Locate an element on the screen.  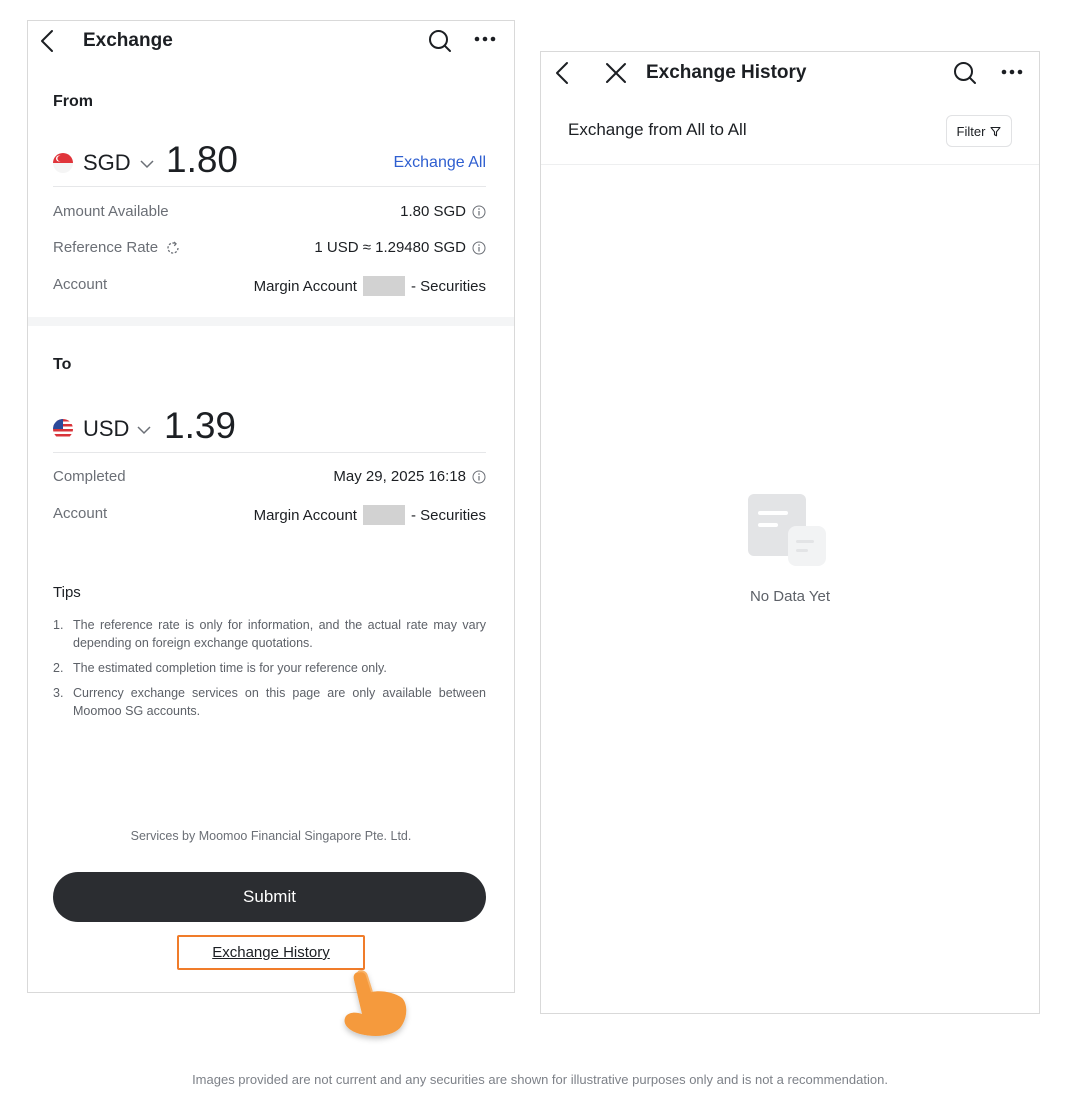
exchange-nav-bar: Exchange is located at coordinates (271, 41).